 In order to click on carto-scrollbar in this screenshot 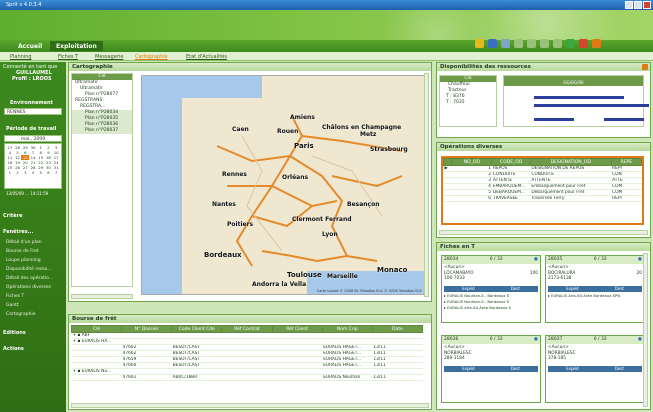, I will do `click(426, 185)`.